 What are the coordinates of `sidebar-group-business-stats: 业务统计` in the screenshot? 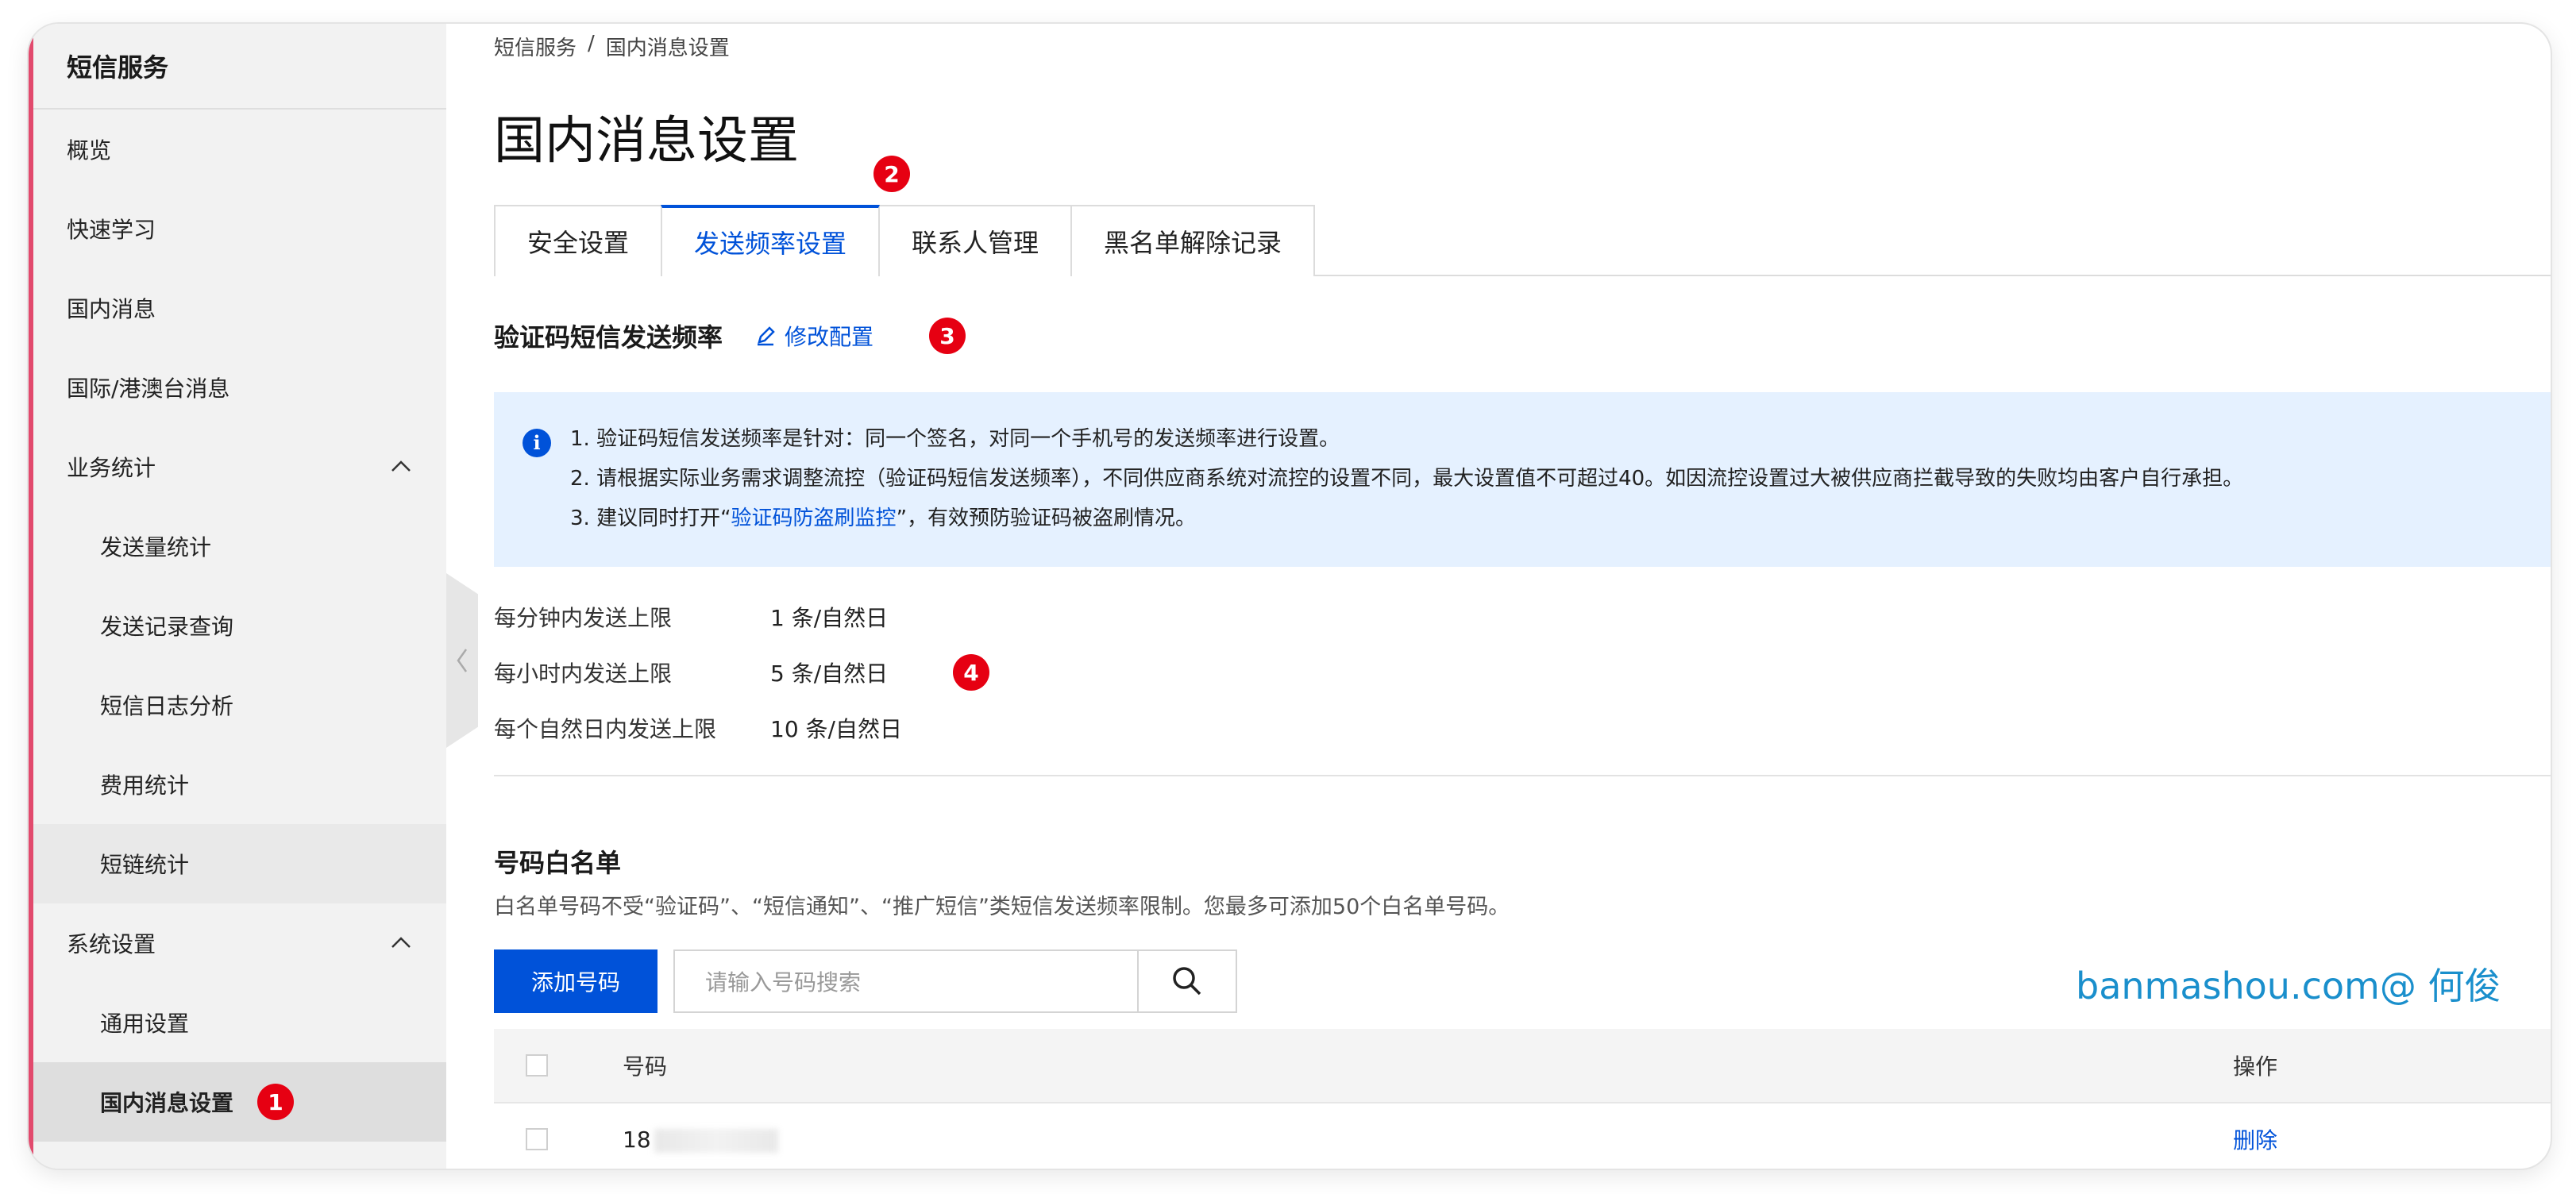 It's located at (239, 466).